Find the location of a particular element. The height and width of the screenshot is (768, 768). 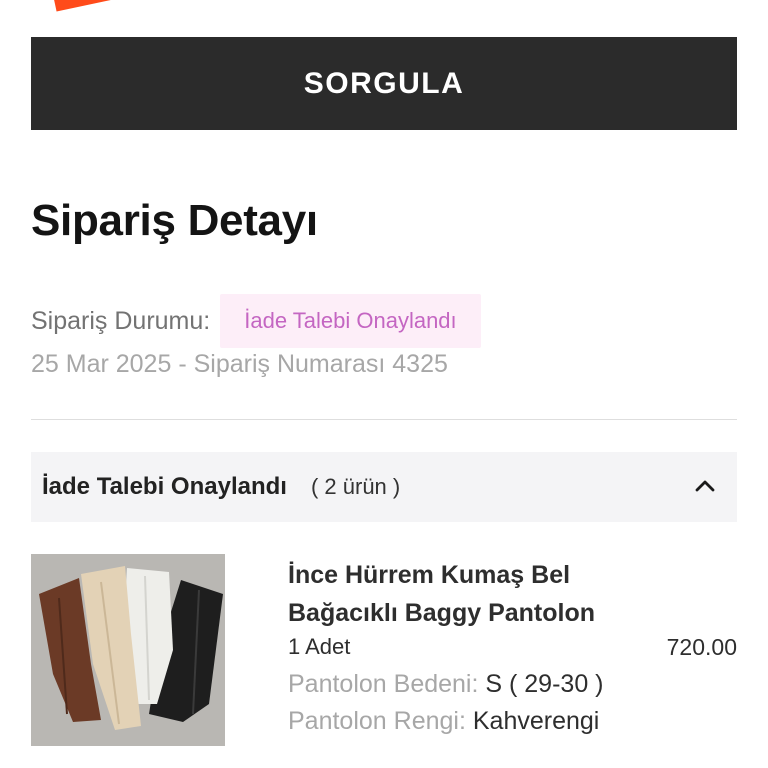

chevron-up-icon is located at coordinates (705, 486).